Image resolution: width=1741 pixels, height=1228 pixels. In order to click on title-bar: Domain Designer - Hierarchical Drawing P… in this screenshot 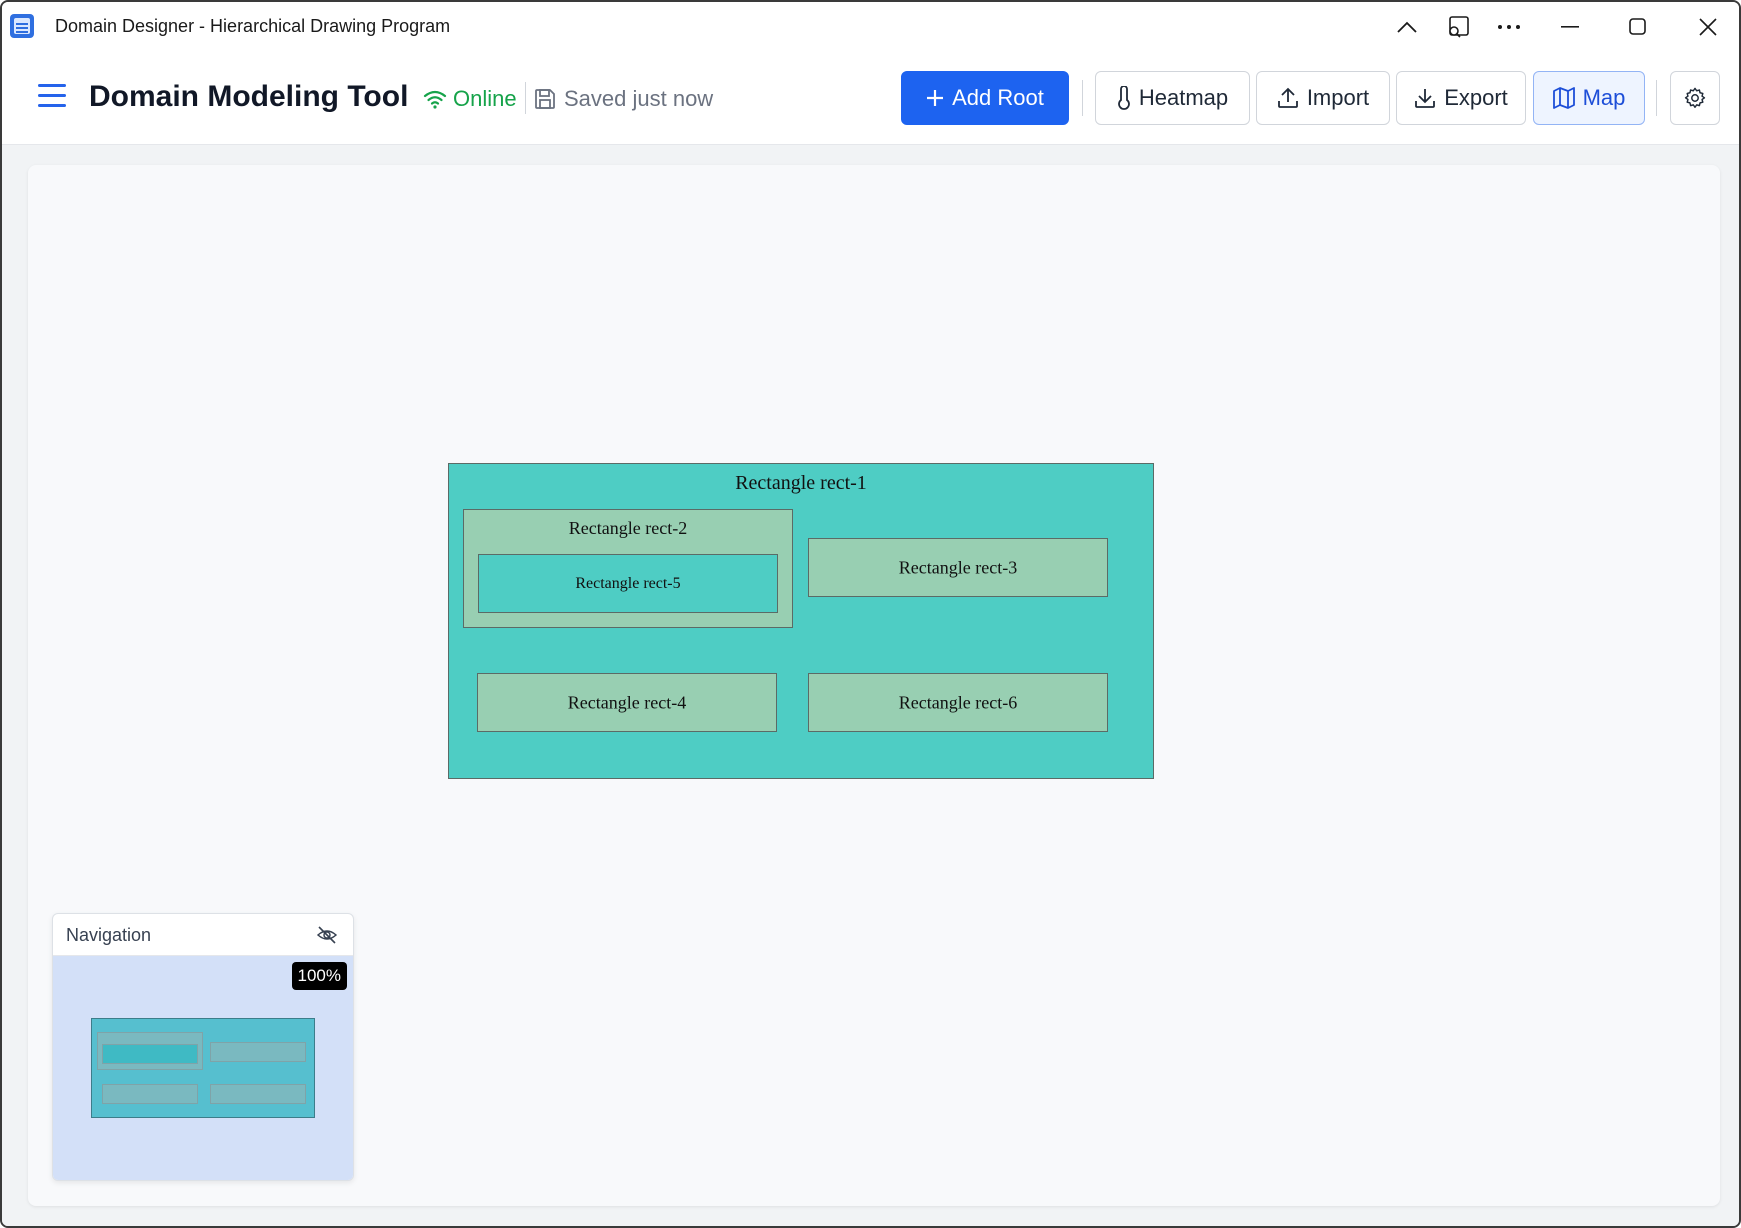, I will do `click(870, 27)`.